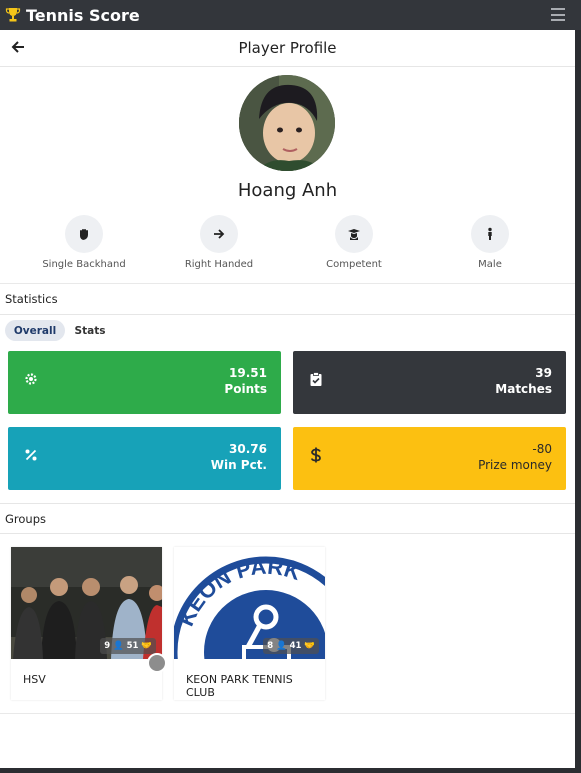 Image resolution: width=581 pixels, height=773 pixels. Describe the element at coordinates (86, 623) in the screenshot. I see `group-card-hsv: 9 👤 51 🤝 HSV` at that location.